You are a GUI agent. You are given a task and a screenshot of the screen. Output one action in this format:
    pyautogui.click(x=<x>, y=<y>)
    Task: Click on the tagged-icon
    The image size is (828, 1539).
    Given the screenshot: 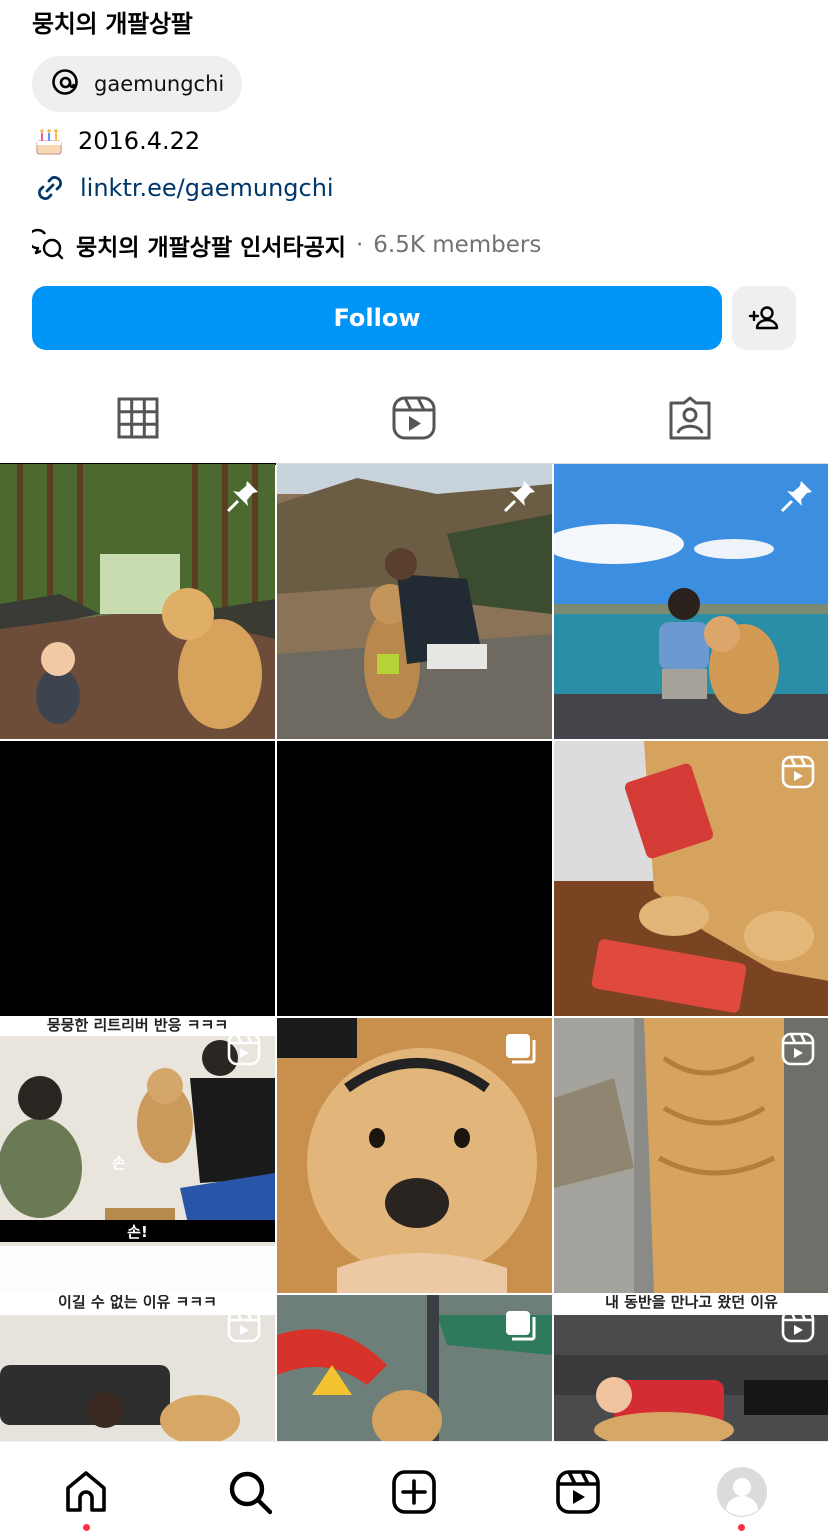 What is the action you would take?
    pyautogui.click(x=690, y=418)
    